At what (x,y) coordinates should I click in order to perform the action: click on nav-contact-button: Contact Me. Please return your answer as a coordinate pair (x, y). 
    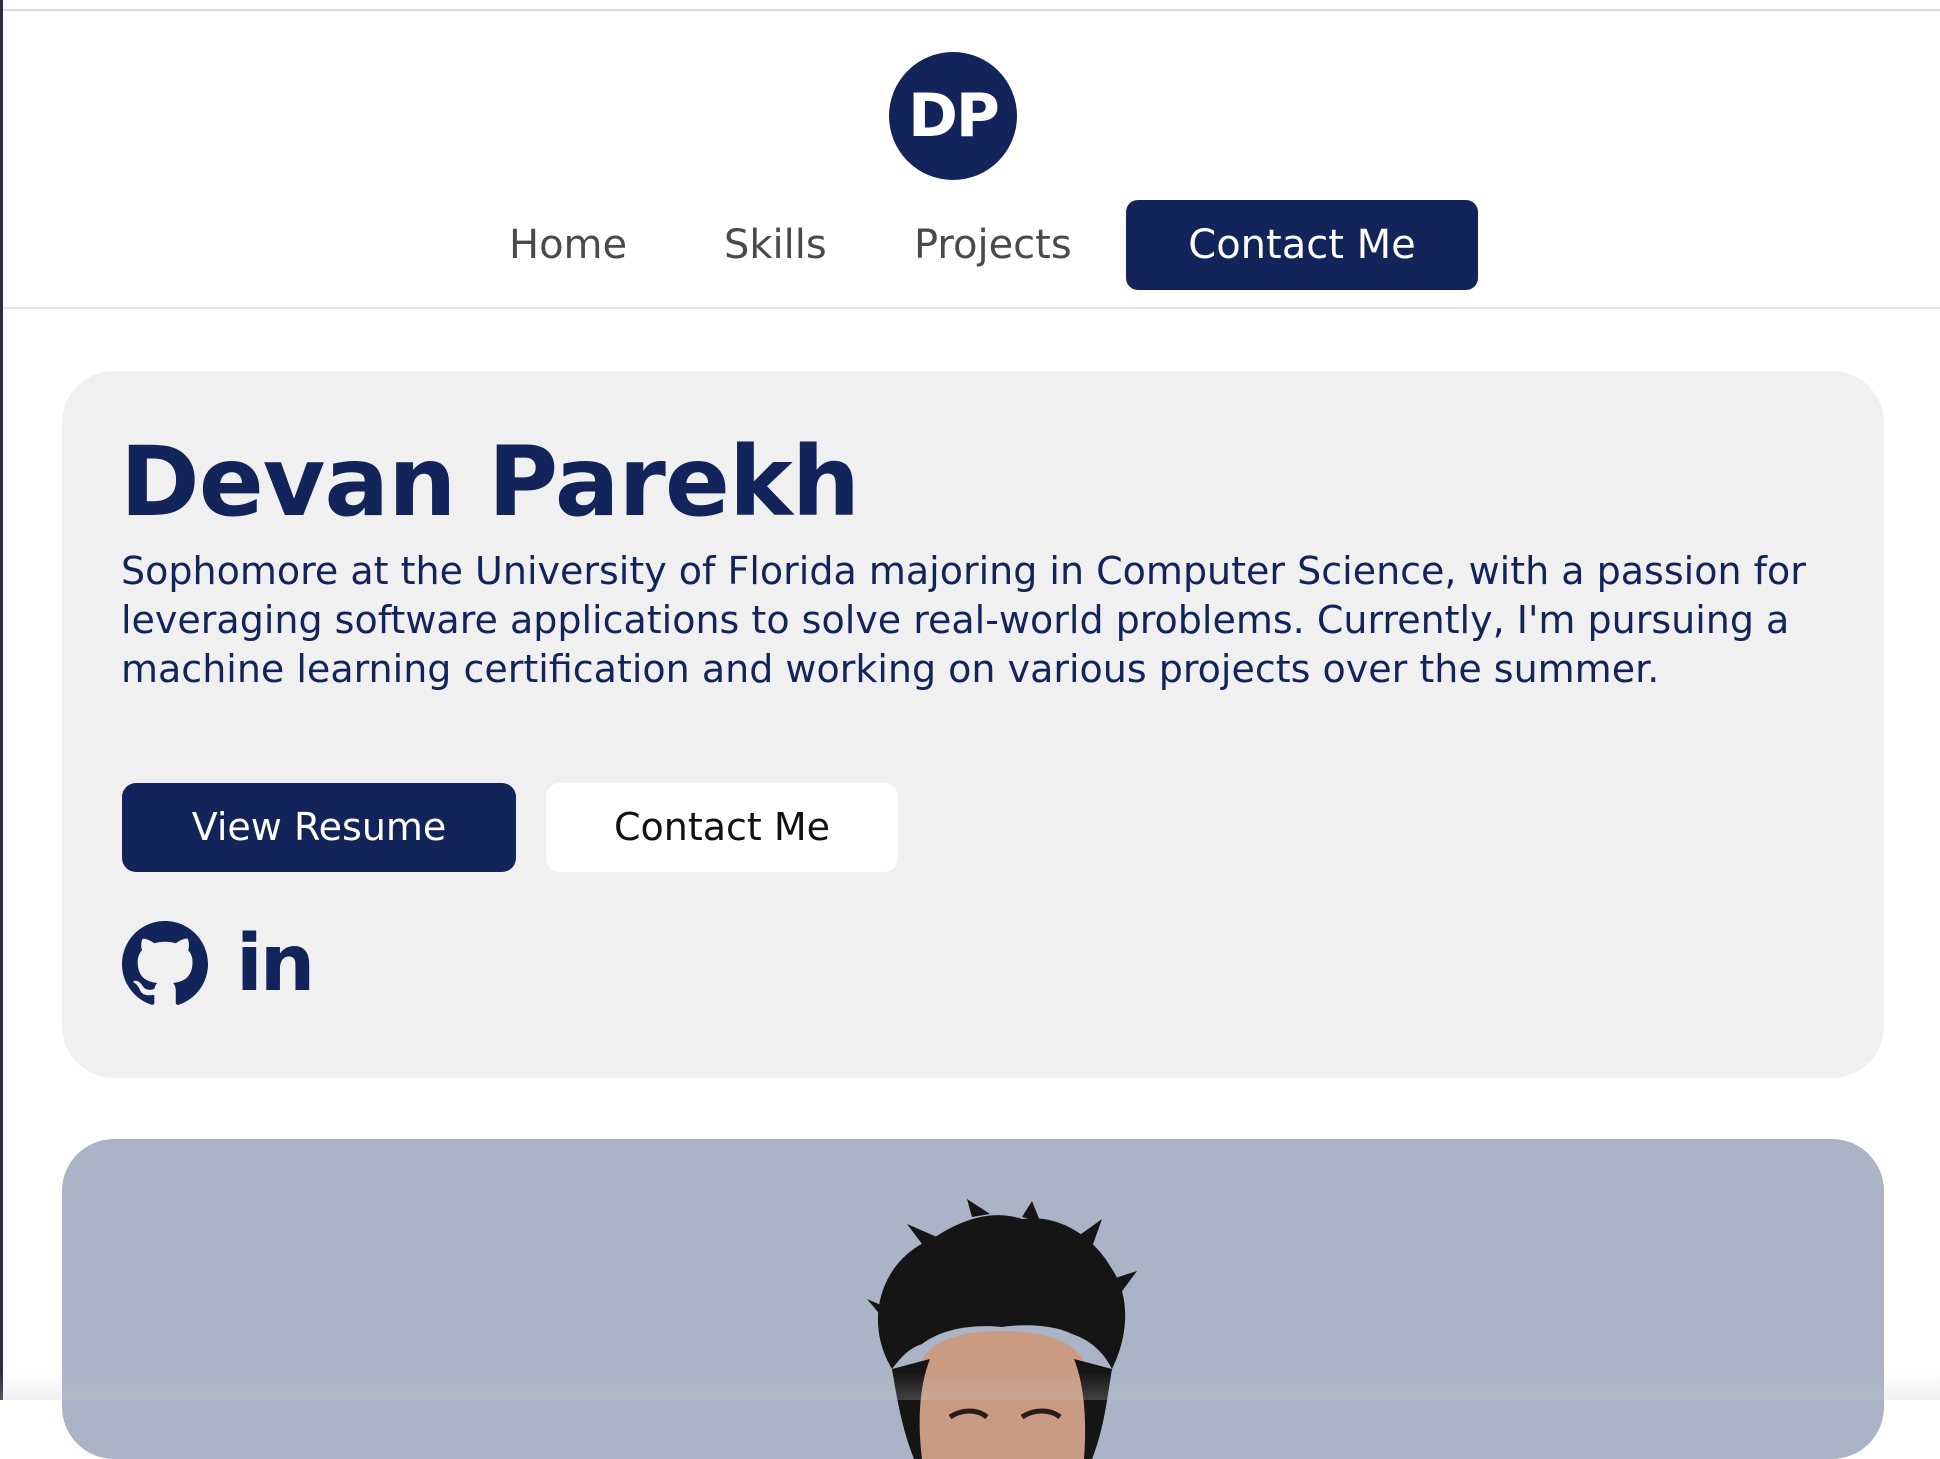
    Looking at the image, I should click on (1302, 245).